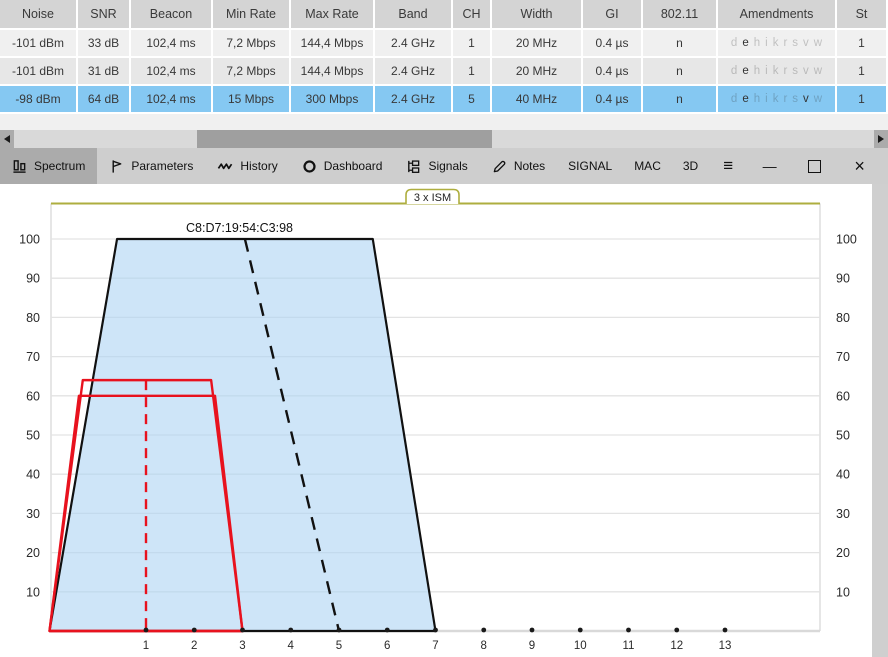  I want to click on table-cell: 33 dB, so click(104, 43).